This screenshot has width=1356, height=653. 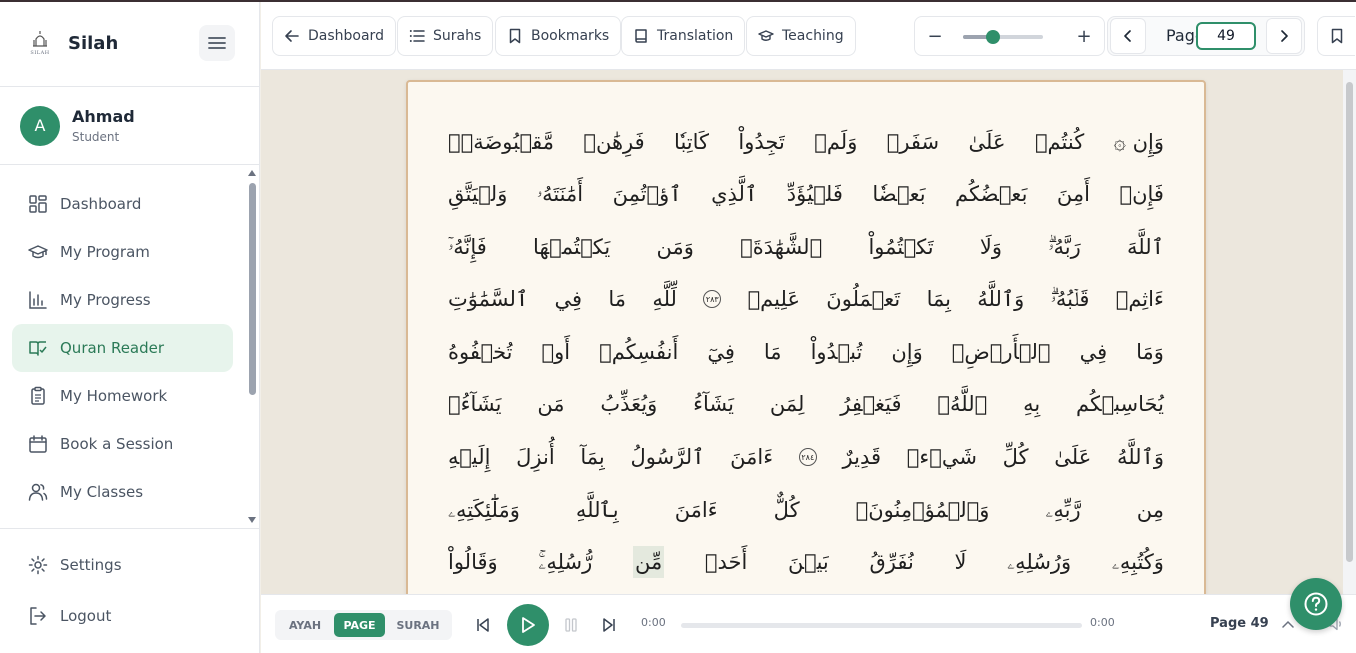 I want to click on quran-word: فِيٓ, so click(x=721, y=352).